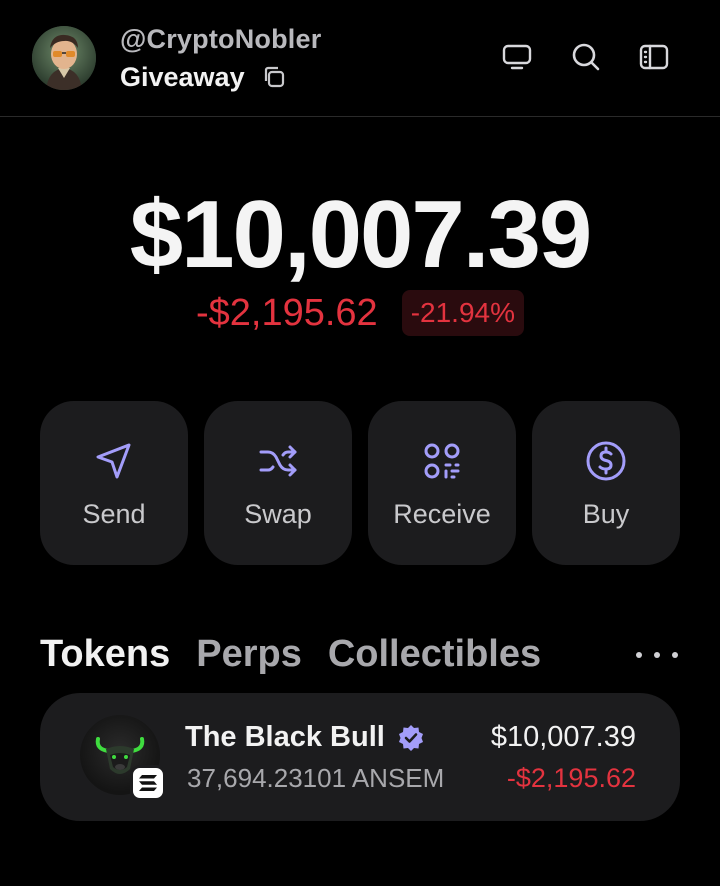 Image resolution: width=720 pixels, height=886 pixels. I want to click on receive-label: Receive, so click(442, 514).